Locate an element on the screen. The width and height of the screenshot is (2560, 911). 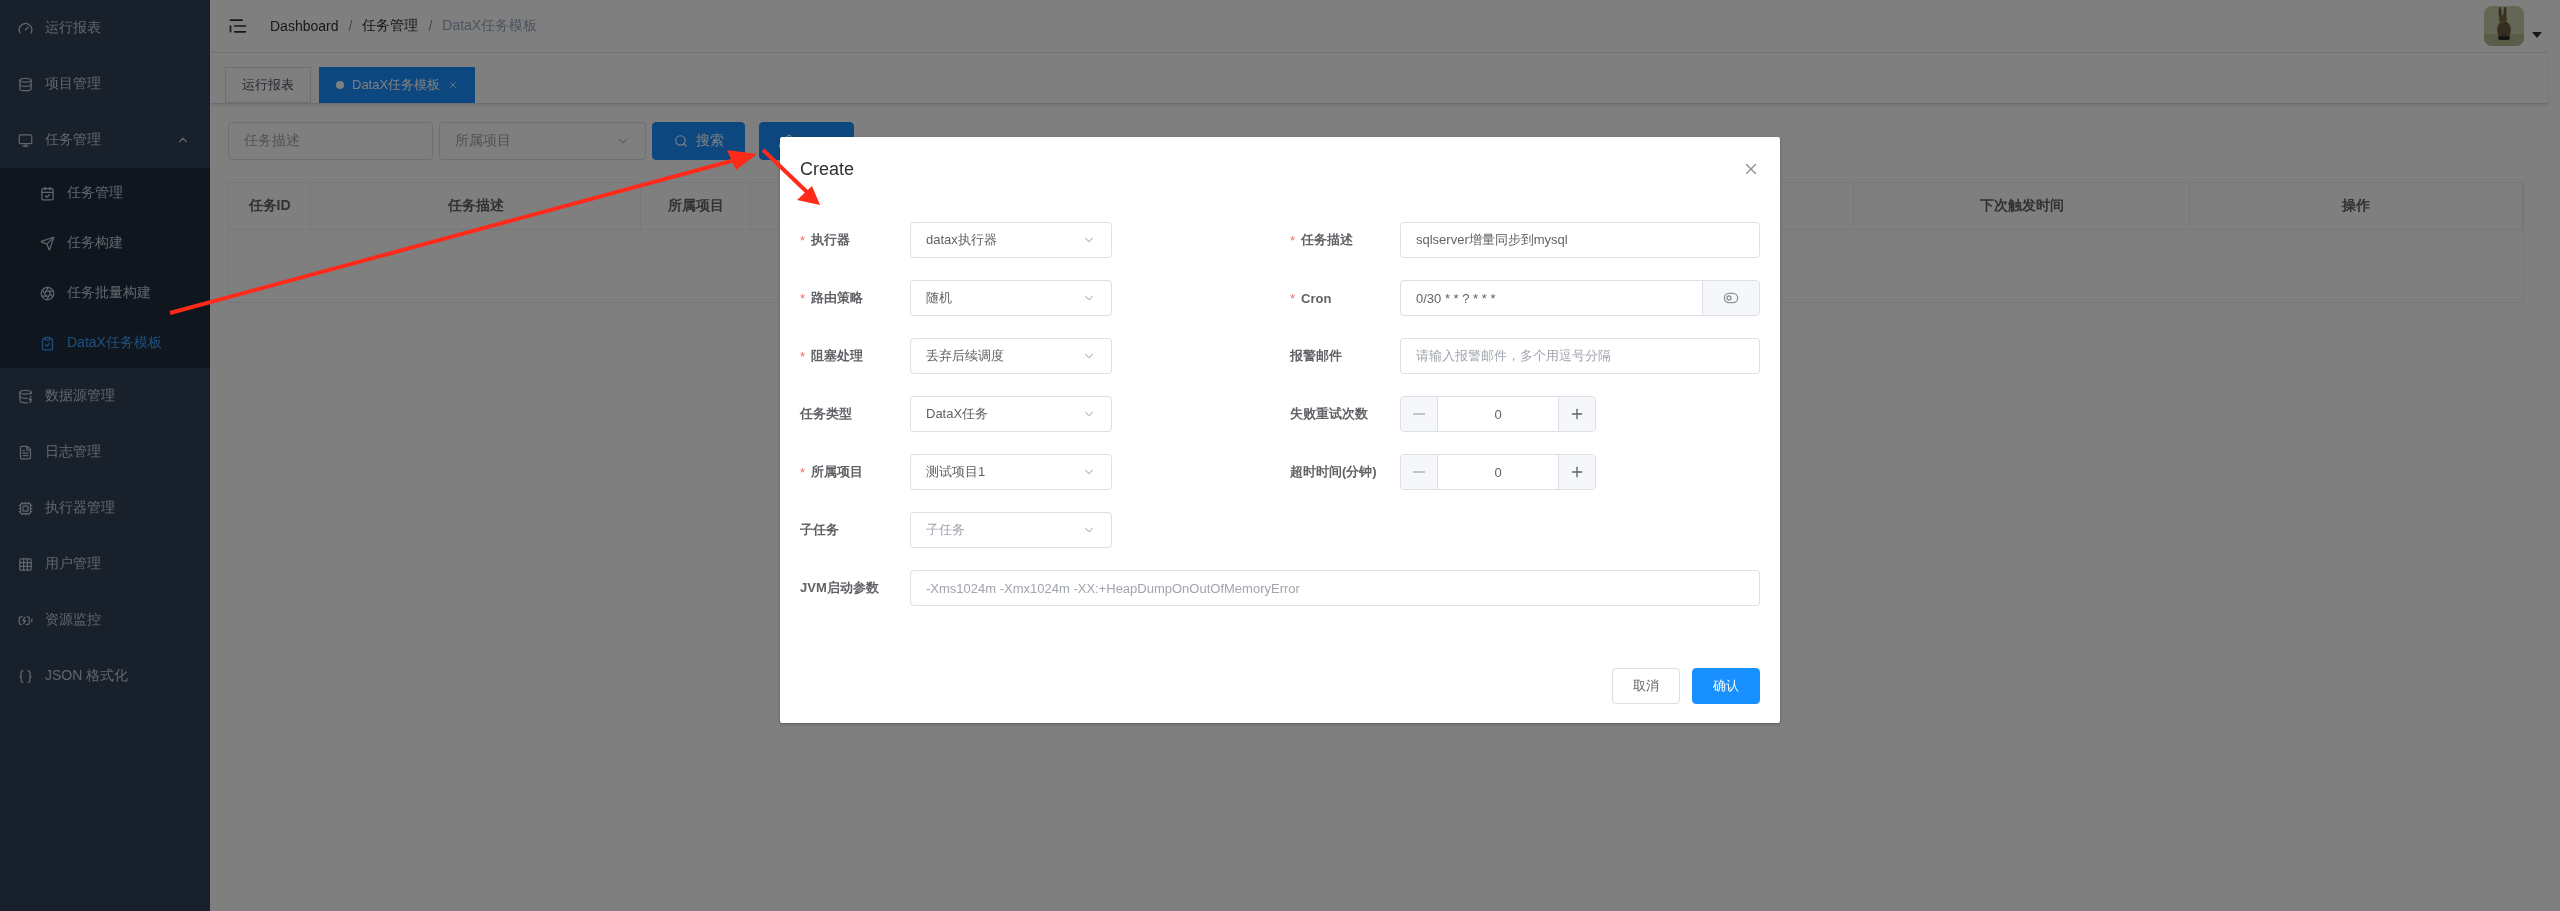
column-header: 所属项目 is located at coordinates (696, 206).